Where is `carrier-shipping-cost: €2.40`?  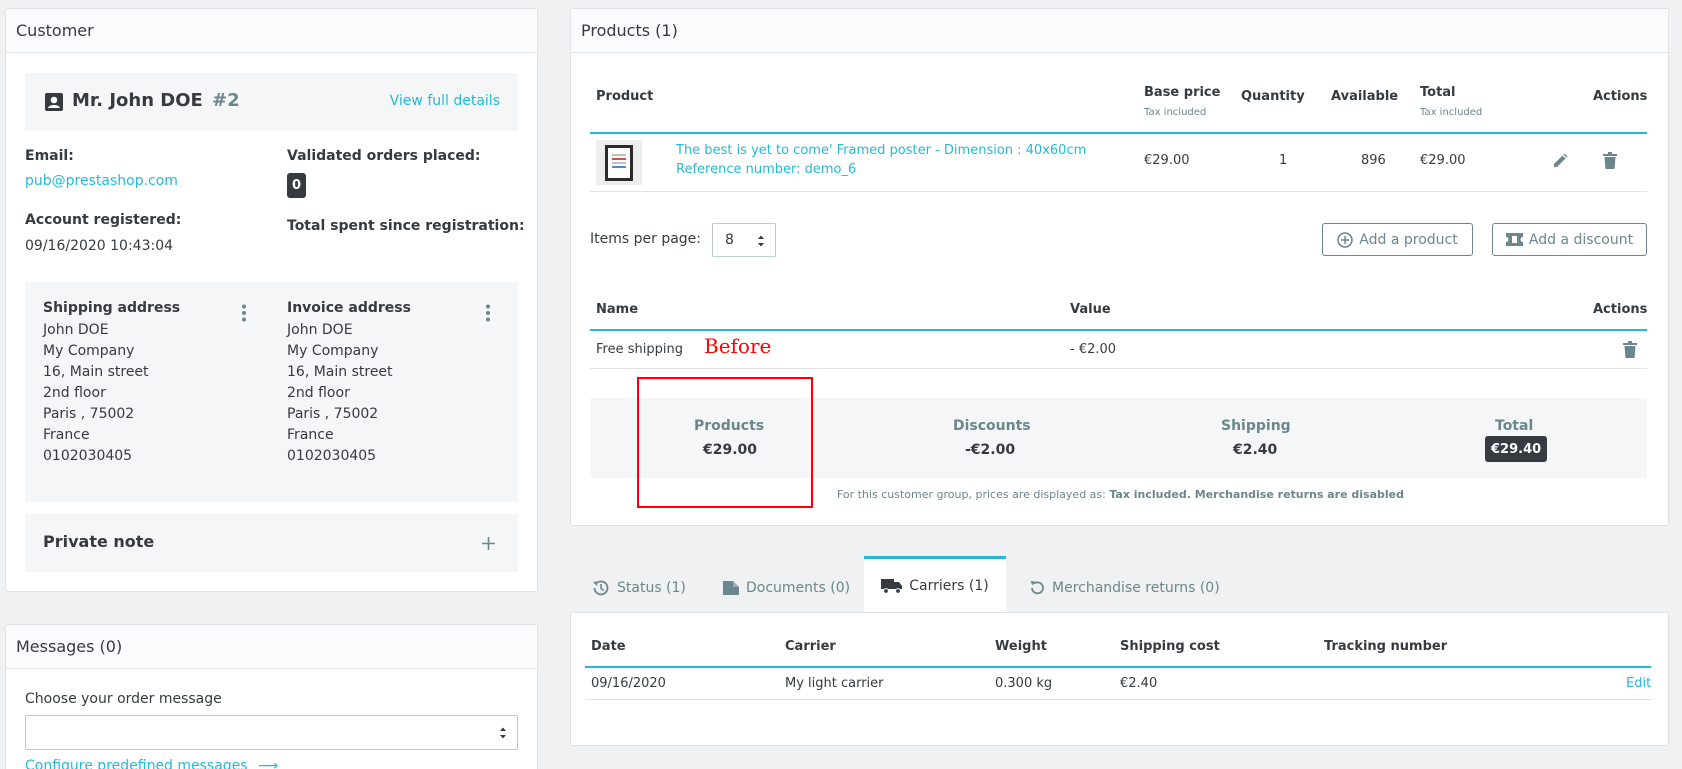 carrier-shipping-cost: €2.40 is located at coordinates (1139, 683).